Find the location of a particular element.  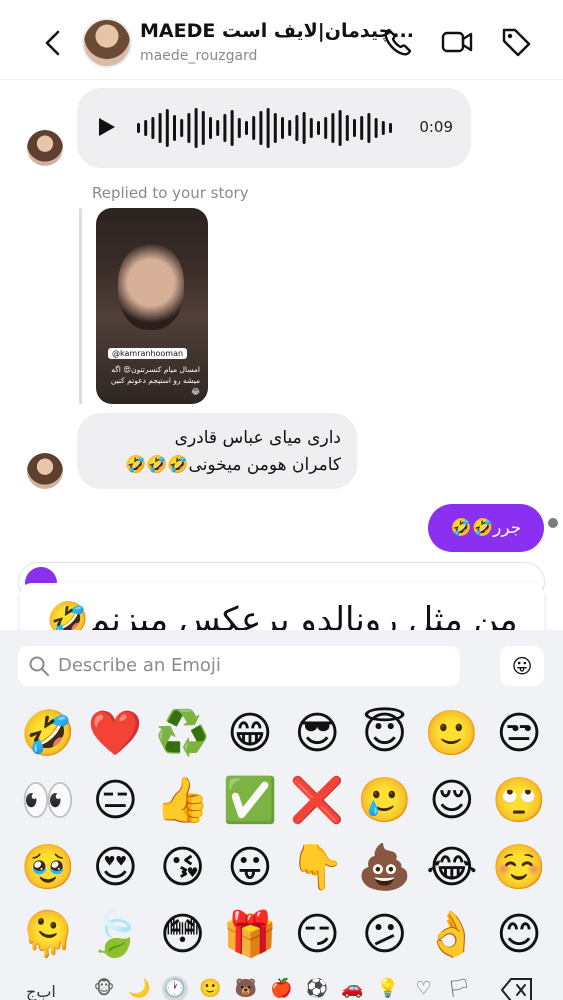

reply-divider is located at coordinates (80, 306).